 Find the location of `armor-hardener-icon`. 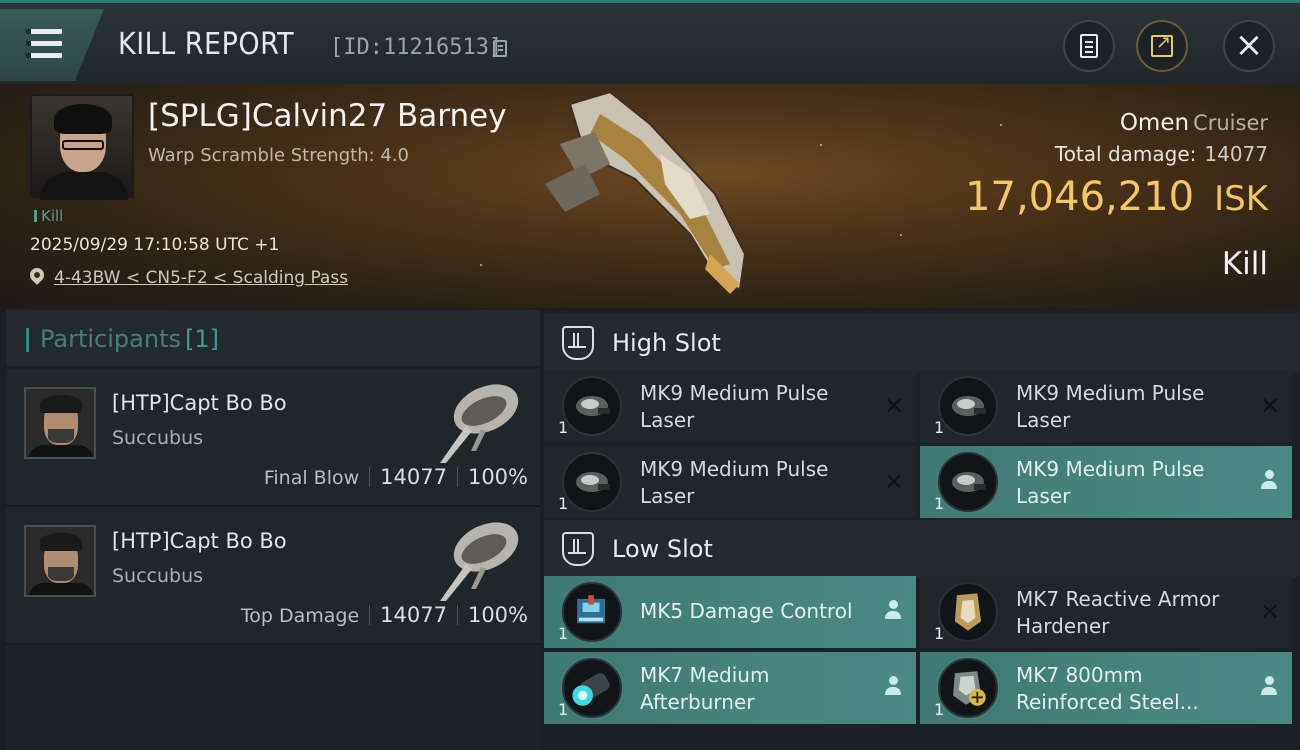

armor-hardener-icon is located at coordinates (968, 612).